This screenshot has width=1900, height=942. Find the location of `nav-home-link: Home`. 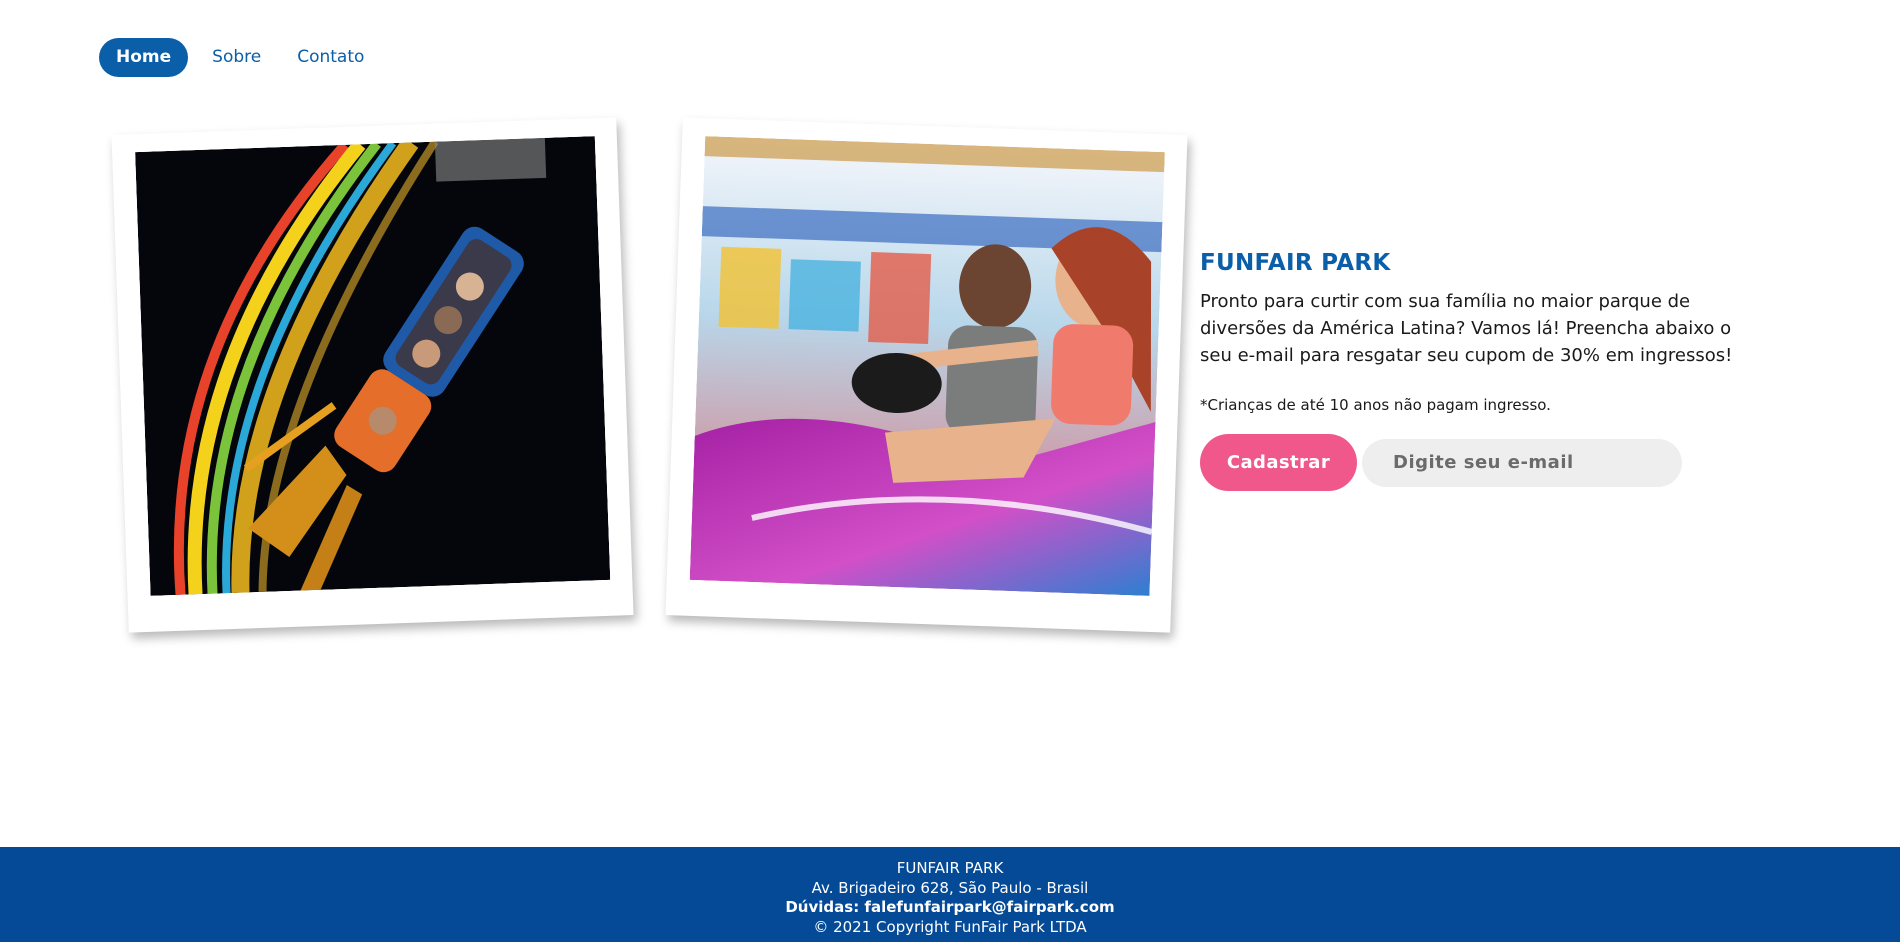

nav-home-link: Home is located at coordinates (144, 57).